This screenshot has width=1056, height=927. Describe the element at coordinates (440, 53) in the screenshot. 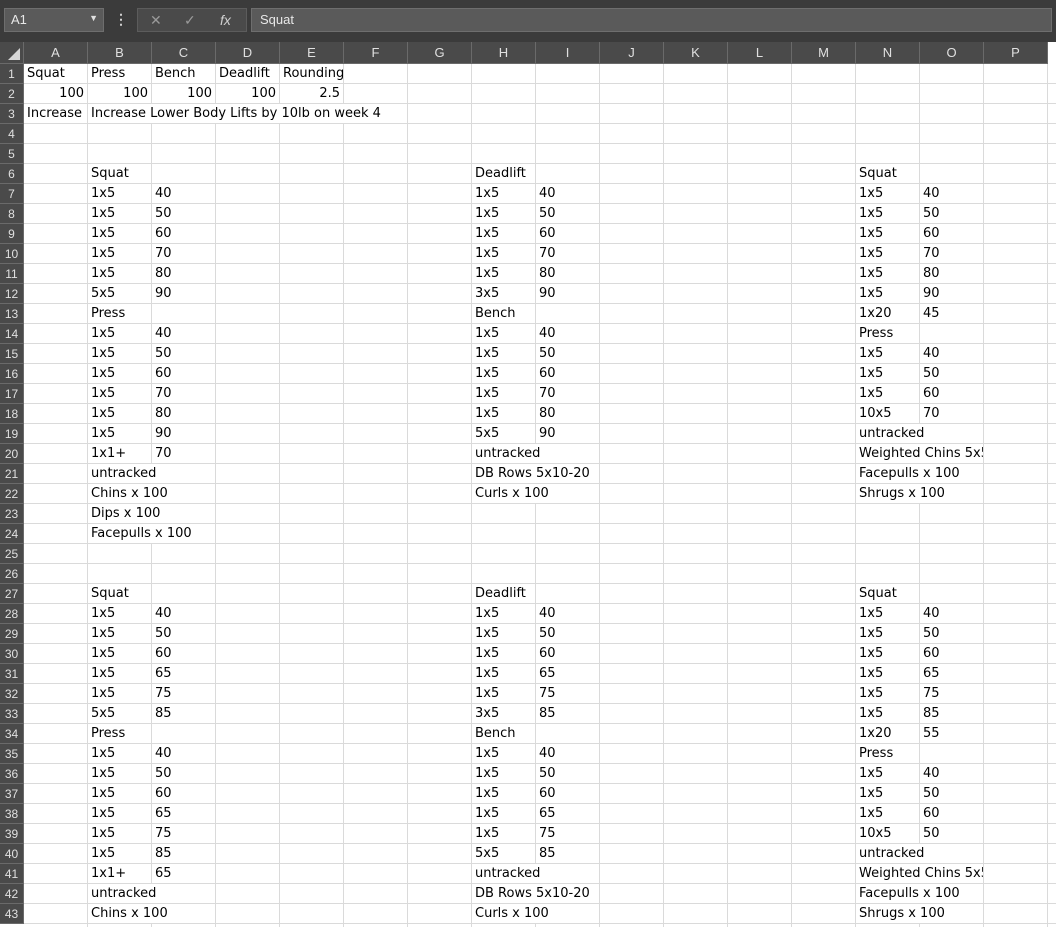

I see `column-header-g: G` at that location.